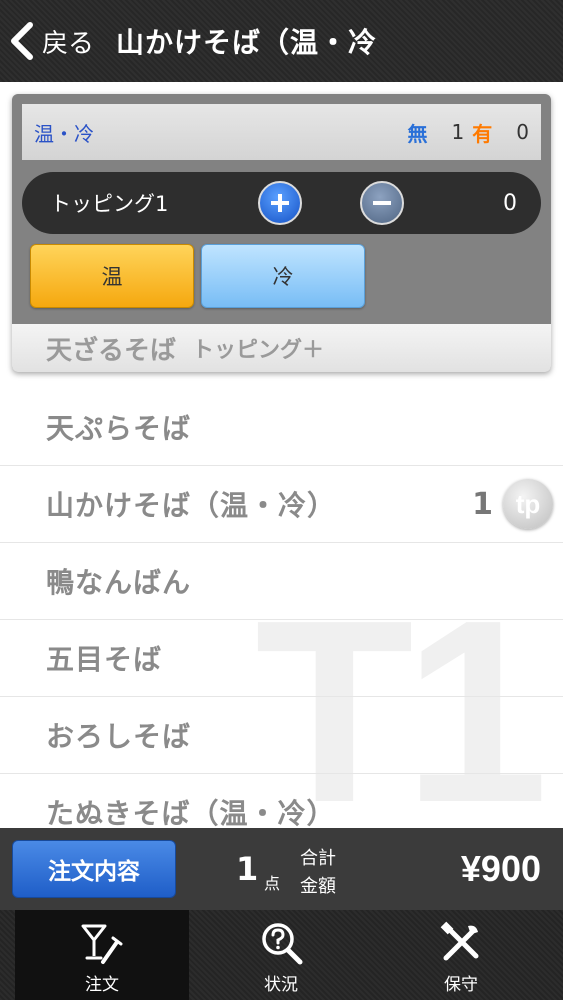  I want to click on total-label-2: 金額, so click(318, 886).